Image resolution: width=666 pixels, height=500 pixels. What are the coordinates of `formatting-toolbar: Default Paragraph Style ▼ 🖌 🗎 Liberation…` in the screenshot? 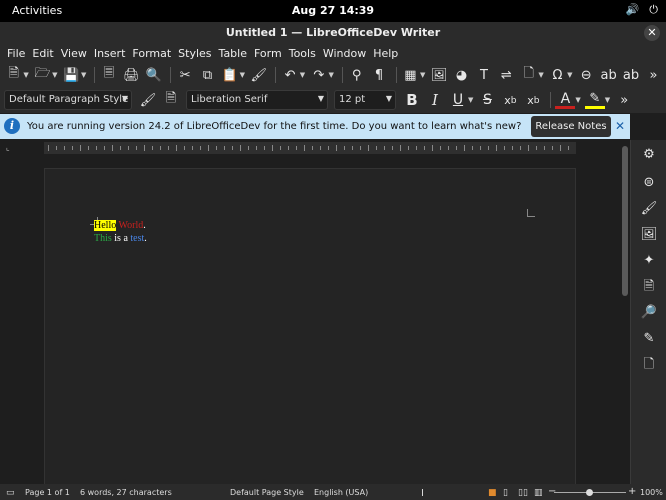 It's located at (333, 100).